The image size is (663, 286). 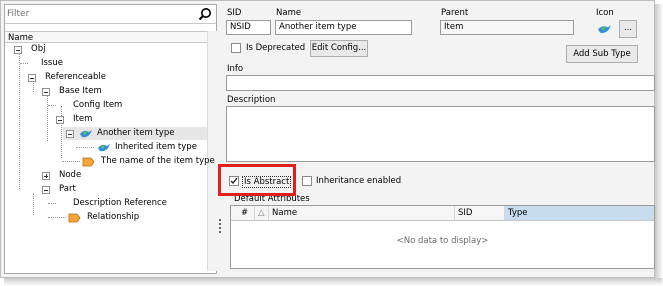 I want to click on parent-field: Item, so click(x=507, y=27).